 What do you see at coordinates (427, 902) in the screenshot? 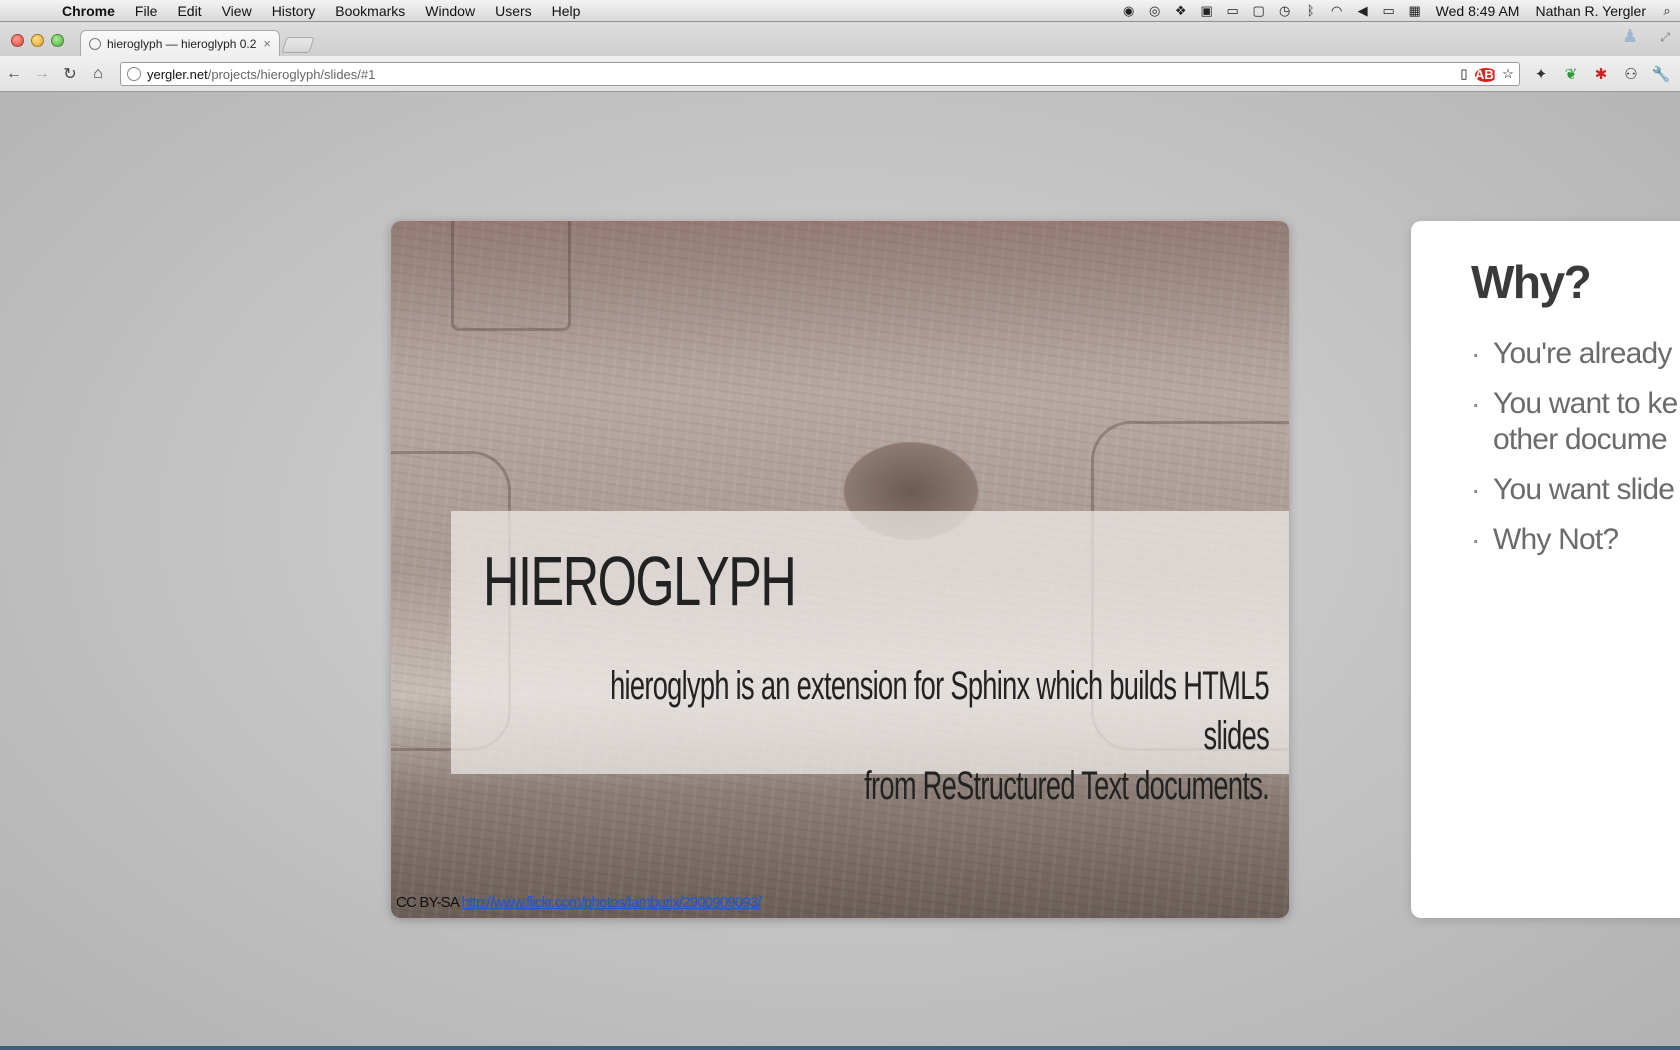
I see `license-label: CC BY-SA` at bounding box center [427, 902].